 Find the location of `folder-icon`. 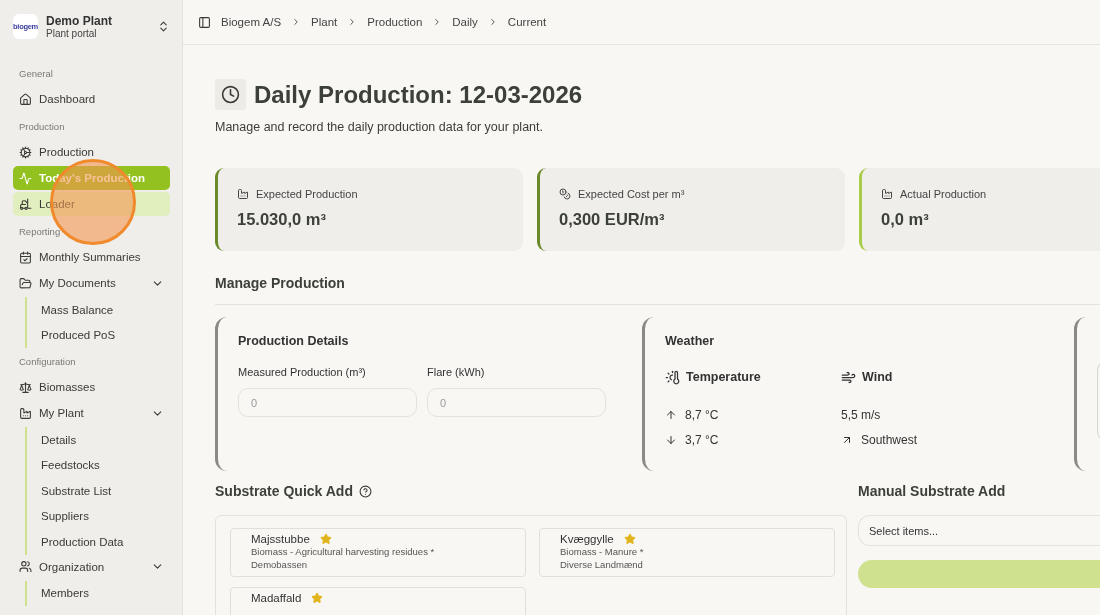

folder-icon is located at coordinates (25, 283).